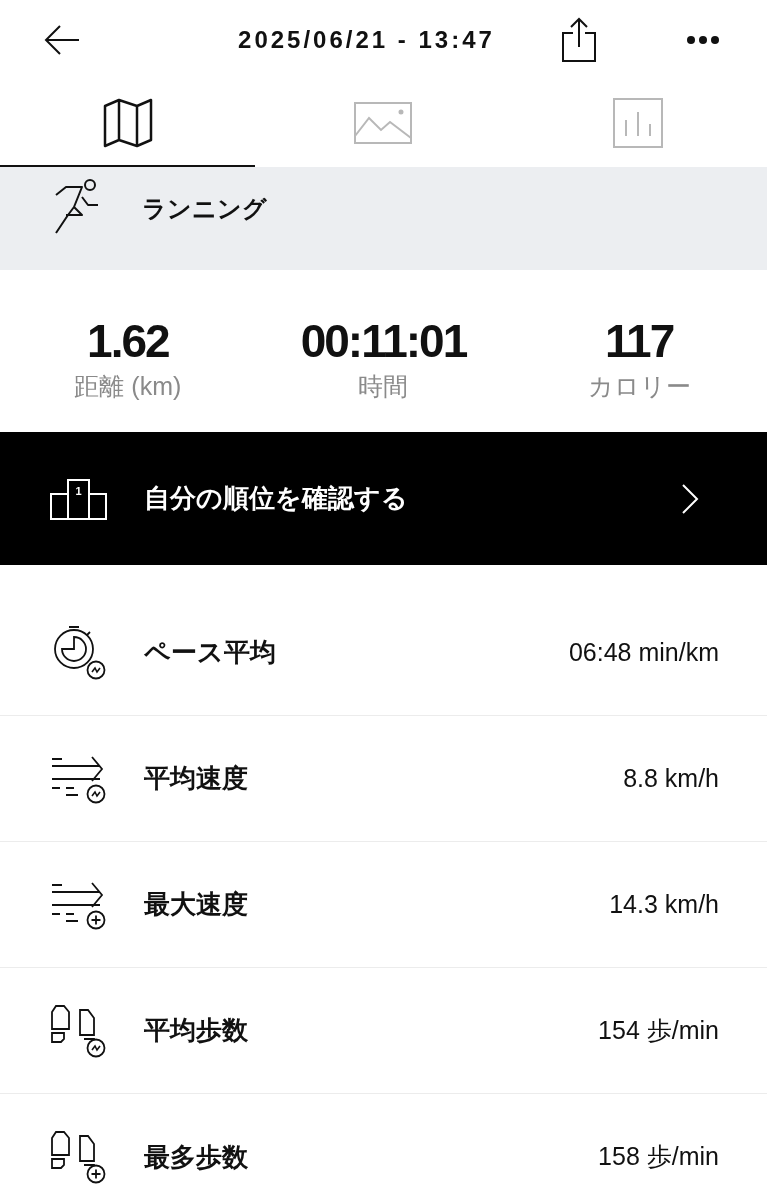  I want to click on metric-value: 158 歩/min, so click(658, 1157).